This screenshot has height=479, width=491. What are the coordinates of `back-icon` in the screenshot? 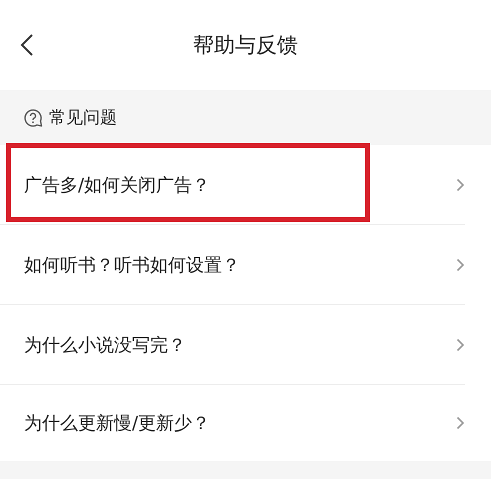 It's located at (27, 45).